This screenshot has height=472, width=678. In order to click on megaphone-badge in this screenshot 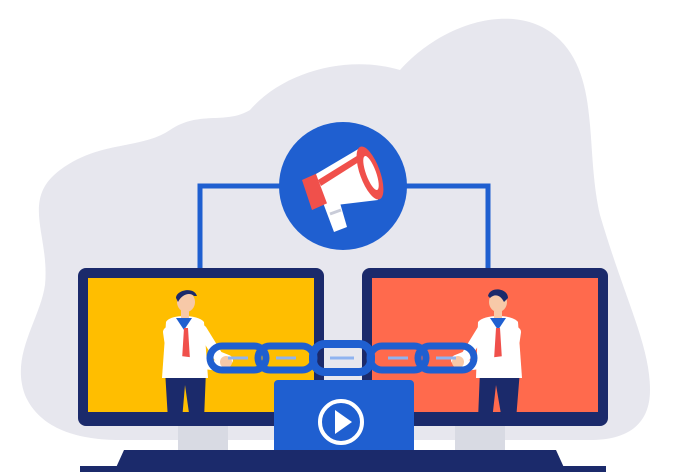, I will do `click(343, 186)`.